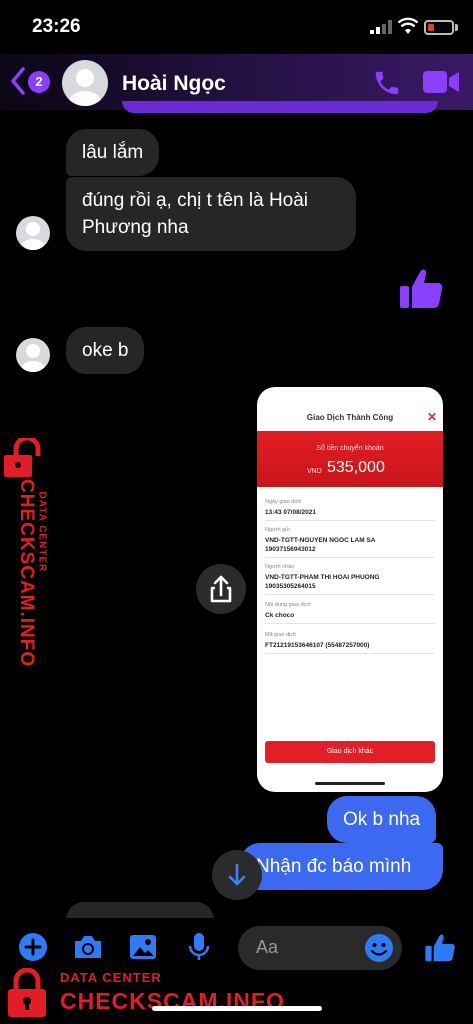 Image resolution: width=473 pixels, height=1024 pixels. What do you see at coordinates (18, 81) in the screenshot?
I see `back-chevron-icon` at bounding box center [18, 81].